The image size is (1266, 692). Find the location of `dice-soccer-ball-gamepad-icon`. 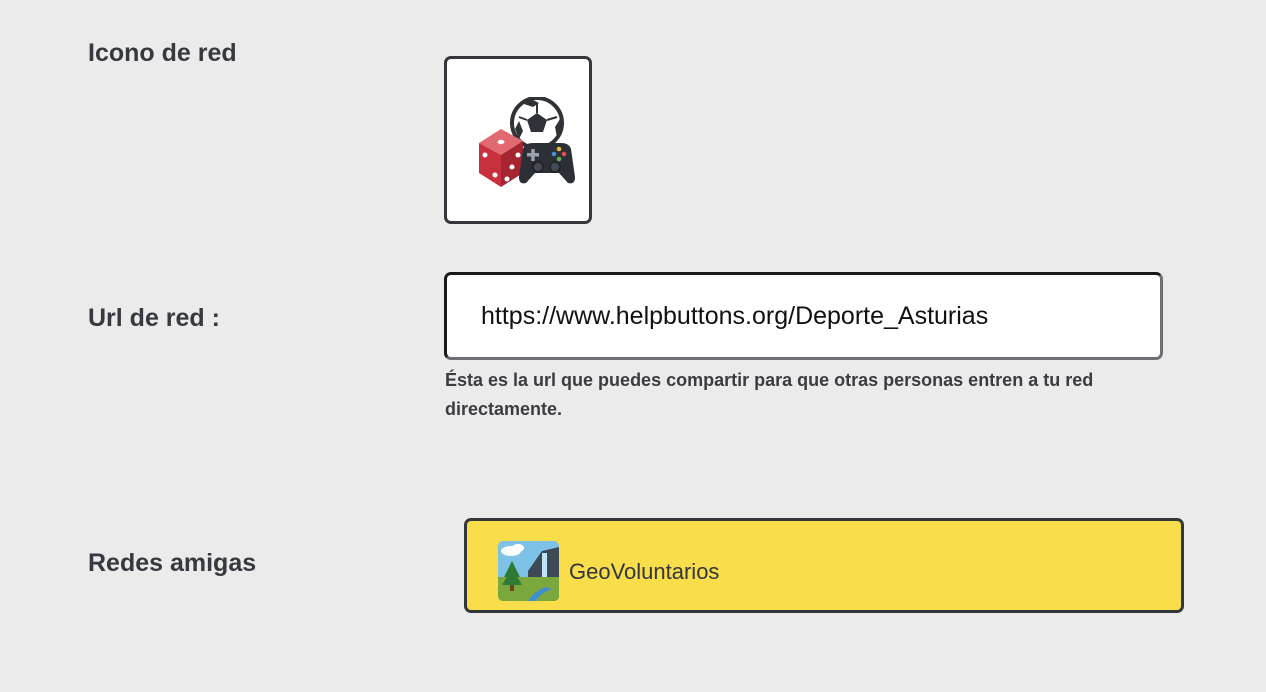

dice-soccer-ball-gamepad-icon is located at coordinates (527, 142).